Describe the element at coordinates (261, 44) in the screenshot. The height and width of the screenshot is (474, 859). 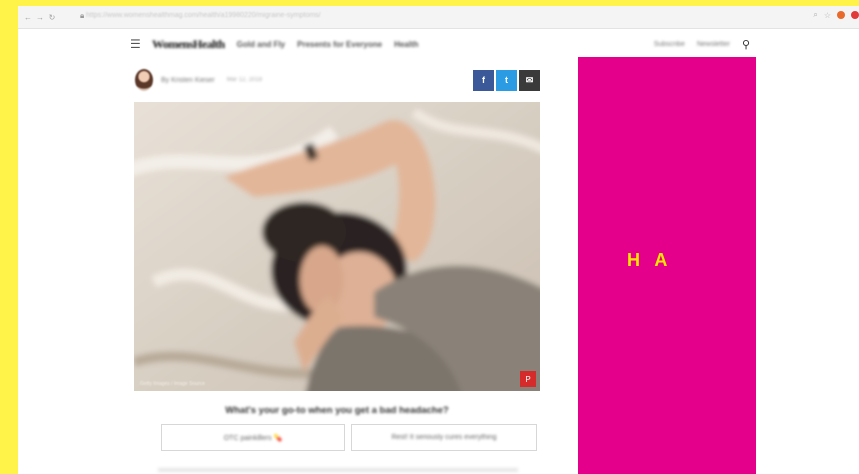
I see `nav-link: Gold and Fly` at that location.